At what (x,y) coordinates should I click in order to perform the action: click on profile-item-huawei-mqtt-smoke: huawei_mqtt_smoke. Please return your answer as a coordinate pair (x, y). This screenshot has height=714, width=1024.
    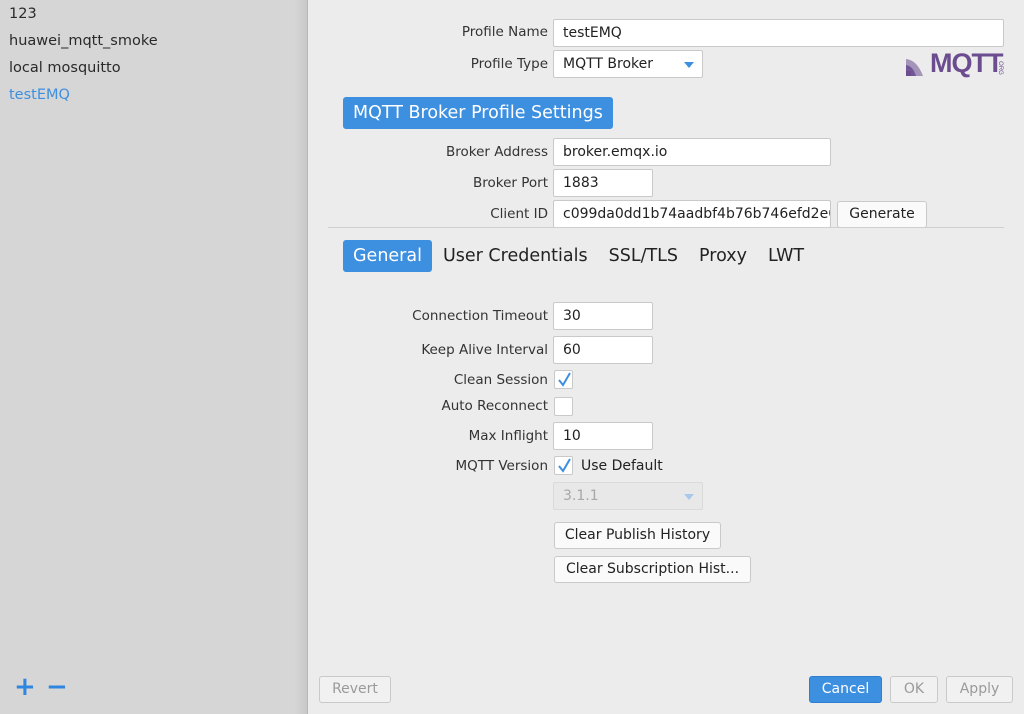
    Looking at the image, I should click on (153, 41).